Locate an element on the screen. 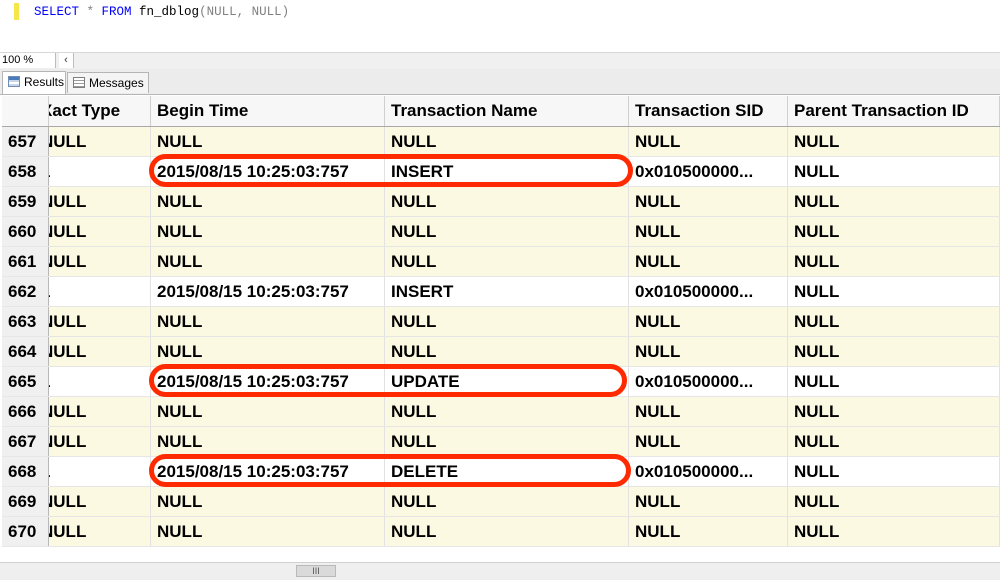 The width and height of the screenshot is (1000, 580). row-number-cell: 660 is located at coordinates (25, 231).